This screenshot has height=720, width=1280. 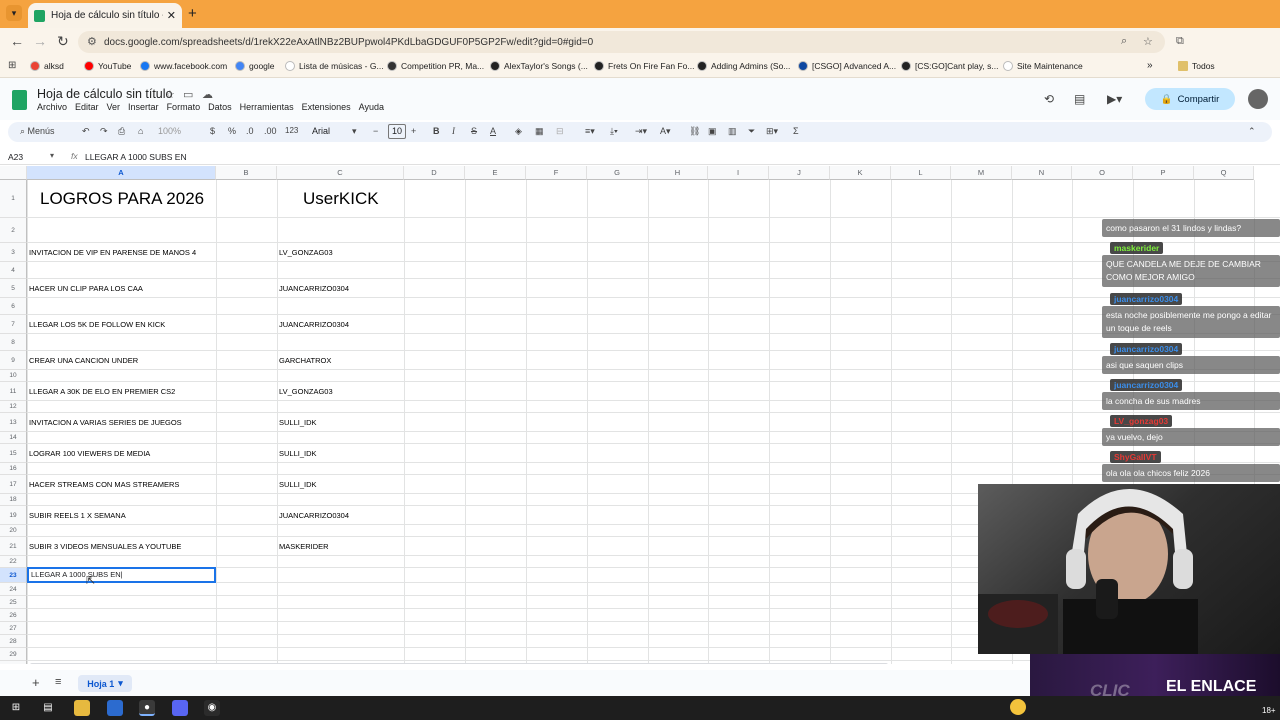 I want to click on menu-item-ver: Ver, so click(x=114, y=107).